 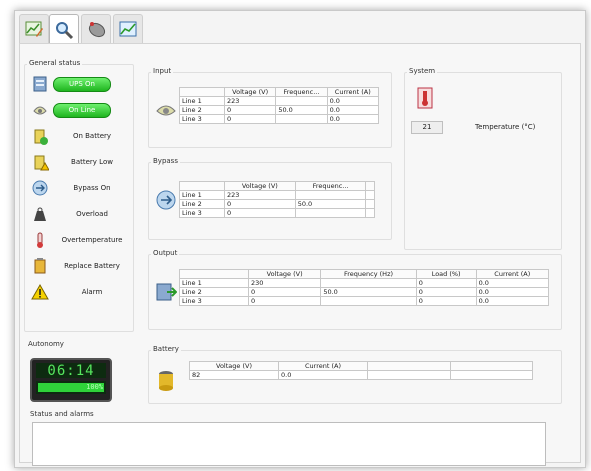 What do you see at coordinates (165, 161) in the screenshot?
I see `bypass-title: Bypass` at bounding box center [165, 161].